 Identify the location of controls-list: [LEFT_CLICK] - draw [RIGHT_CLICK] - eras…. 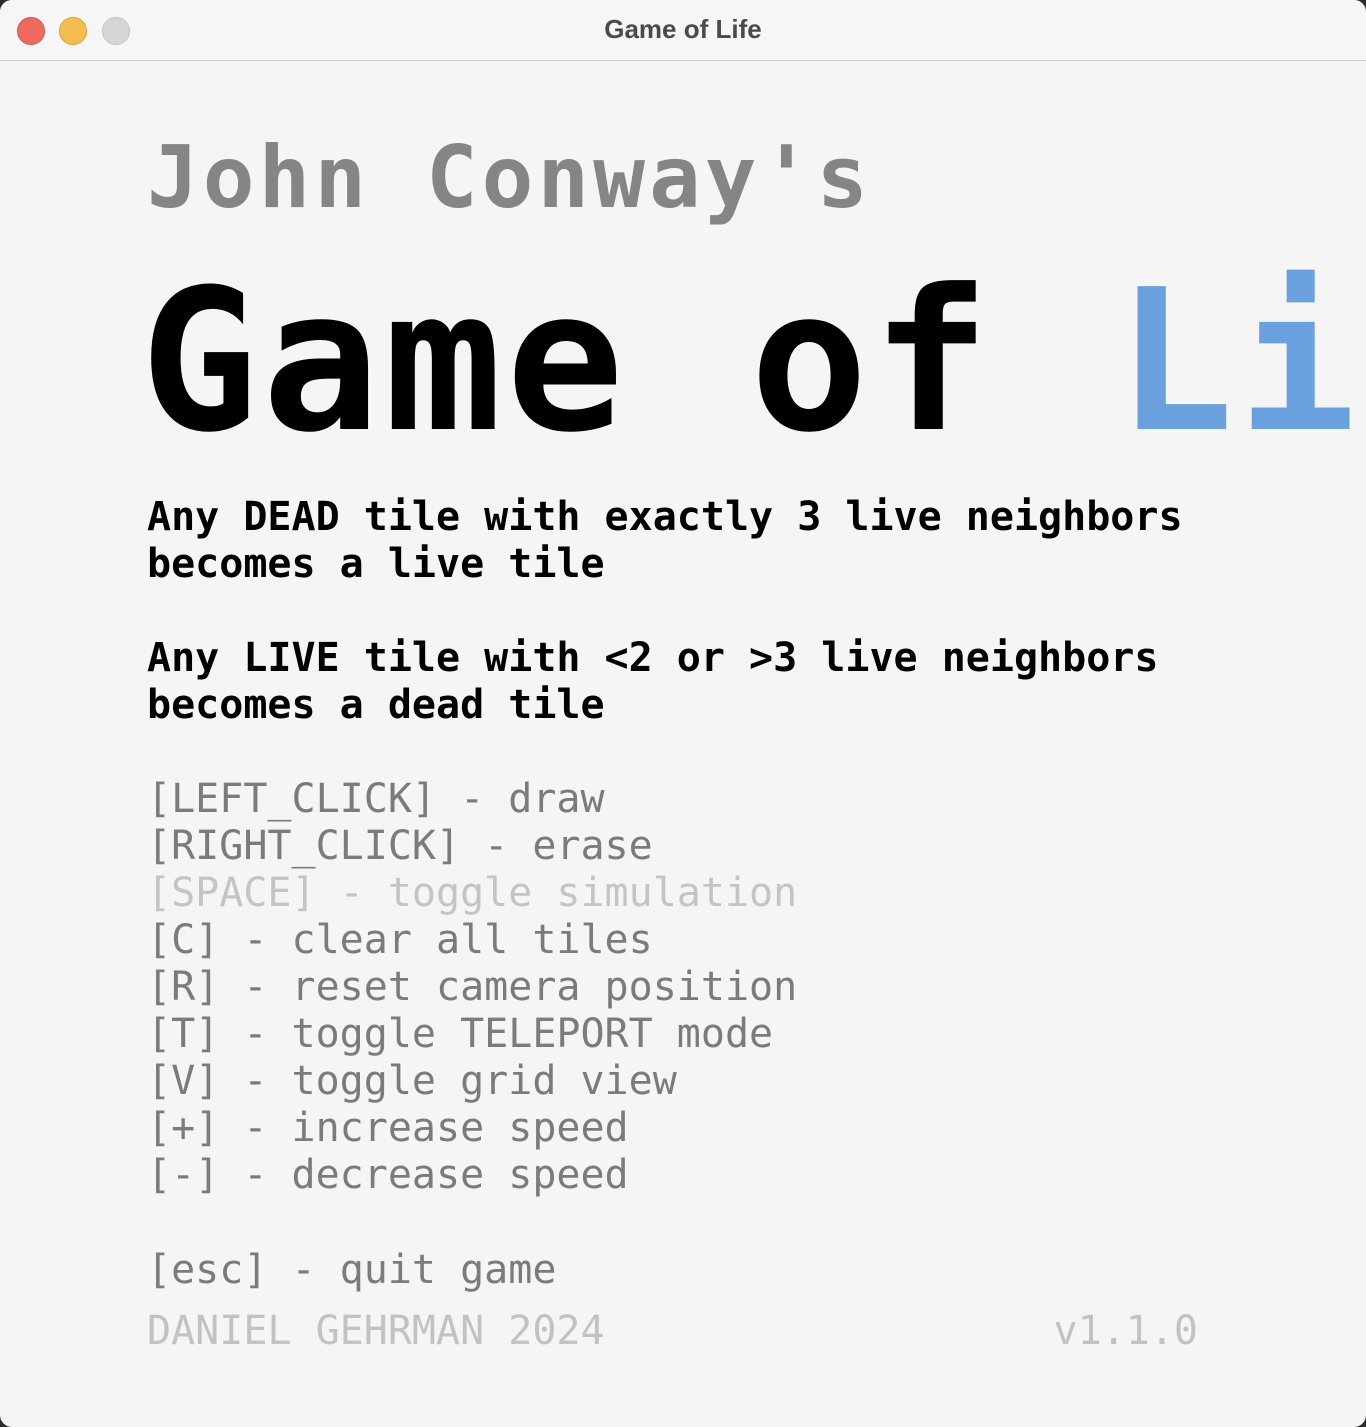
(472, 987).